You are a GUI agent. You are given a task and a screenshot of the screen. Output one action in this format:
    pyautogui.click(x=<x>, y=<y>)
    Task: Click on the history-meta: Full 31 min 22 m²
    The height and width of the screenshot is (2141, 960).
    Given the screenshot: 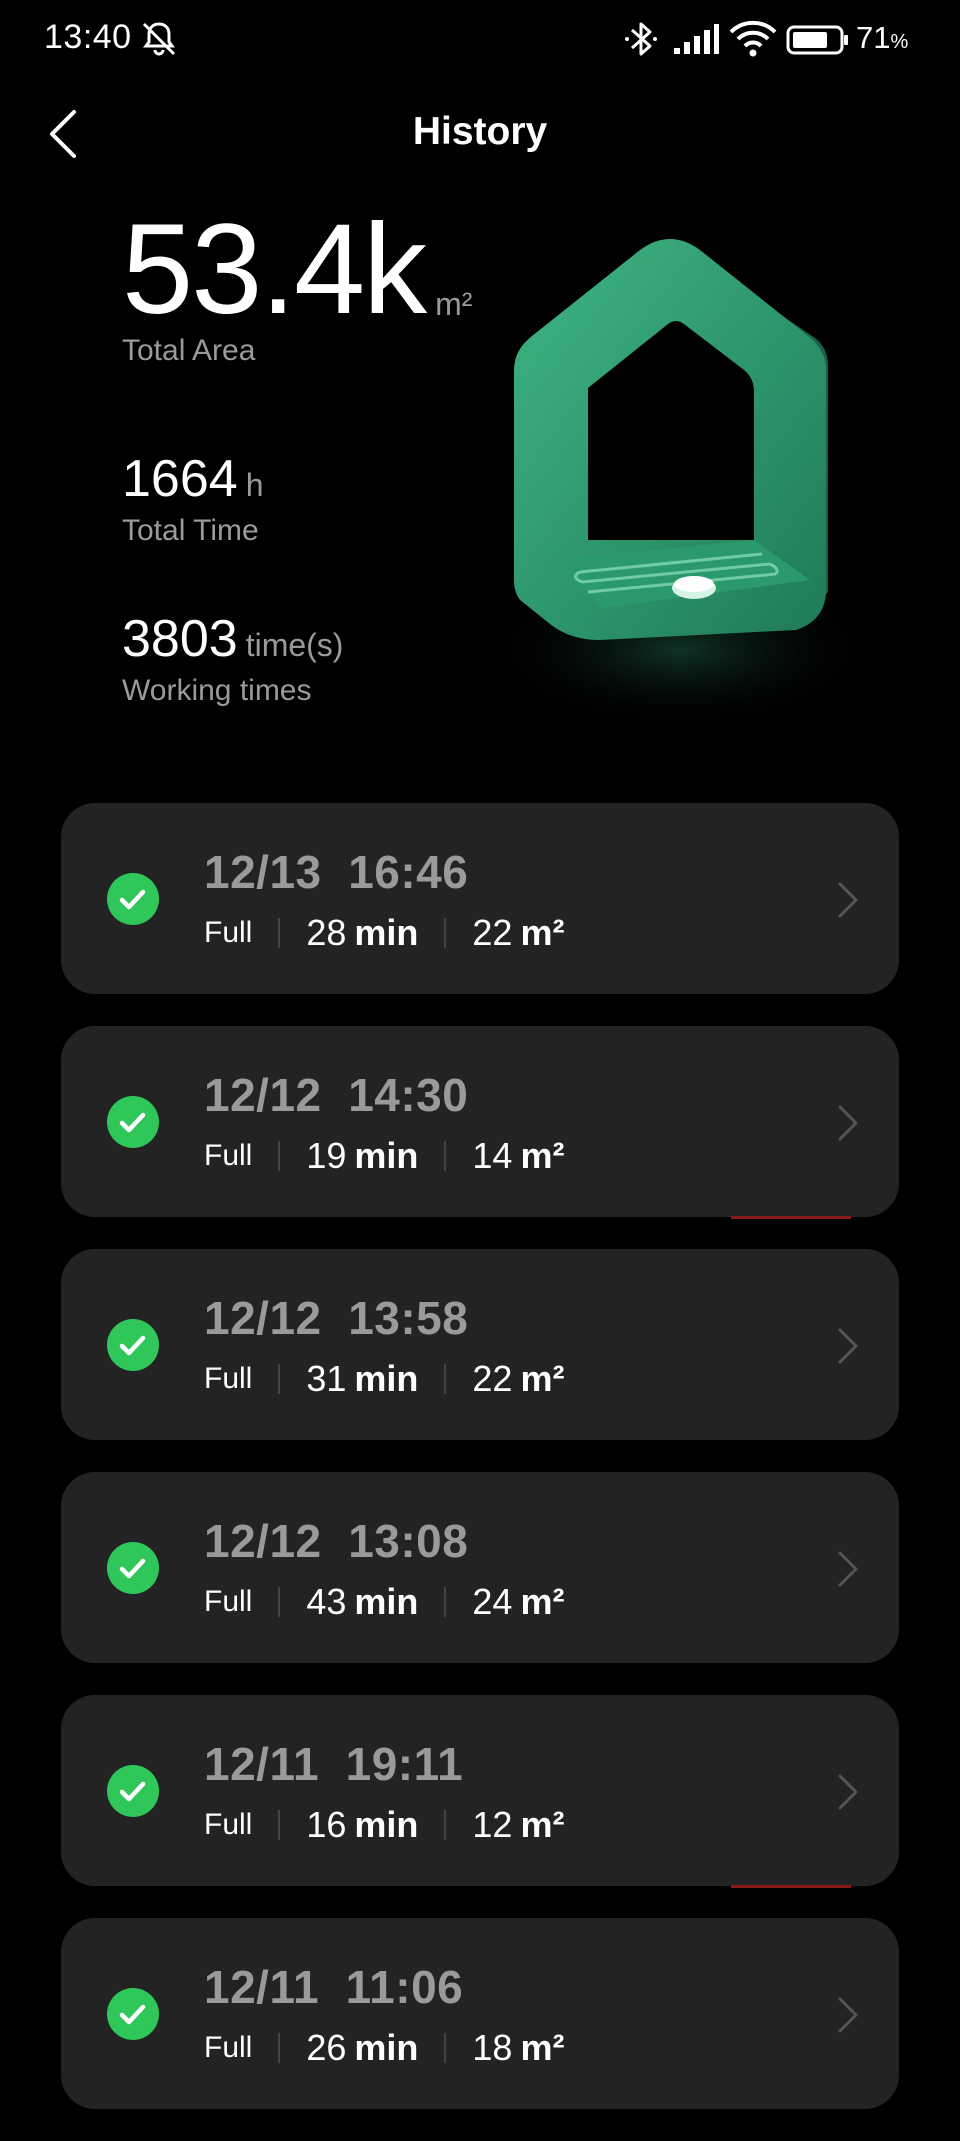 What is the action you would take?
    pyautogui.click(x=384, y=1379)
    